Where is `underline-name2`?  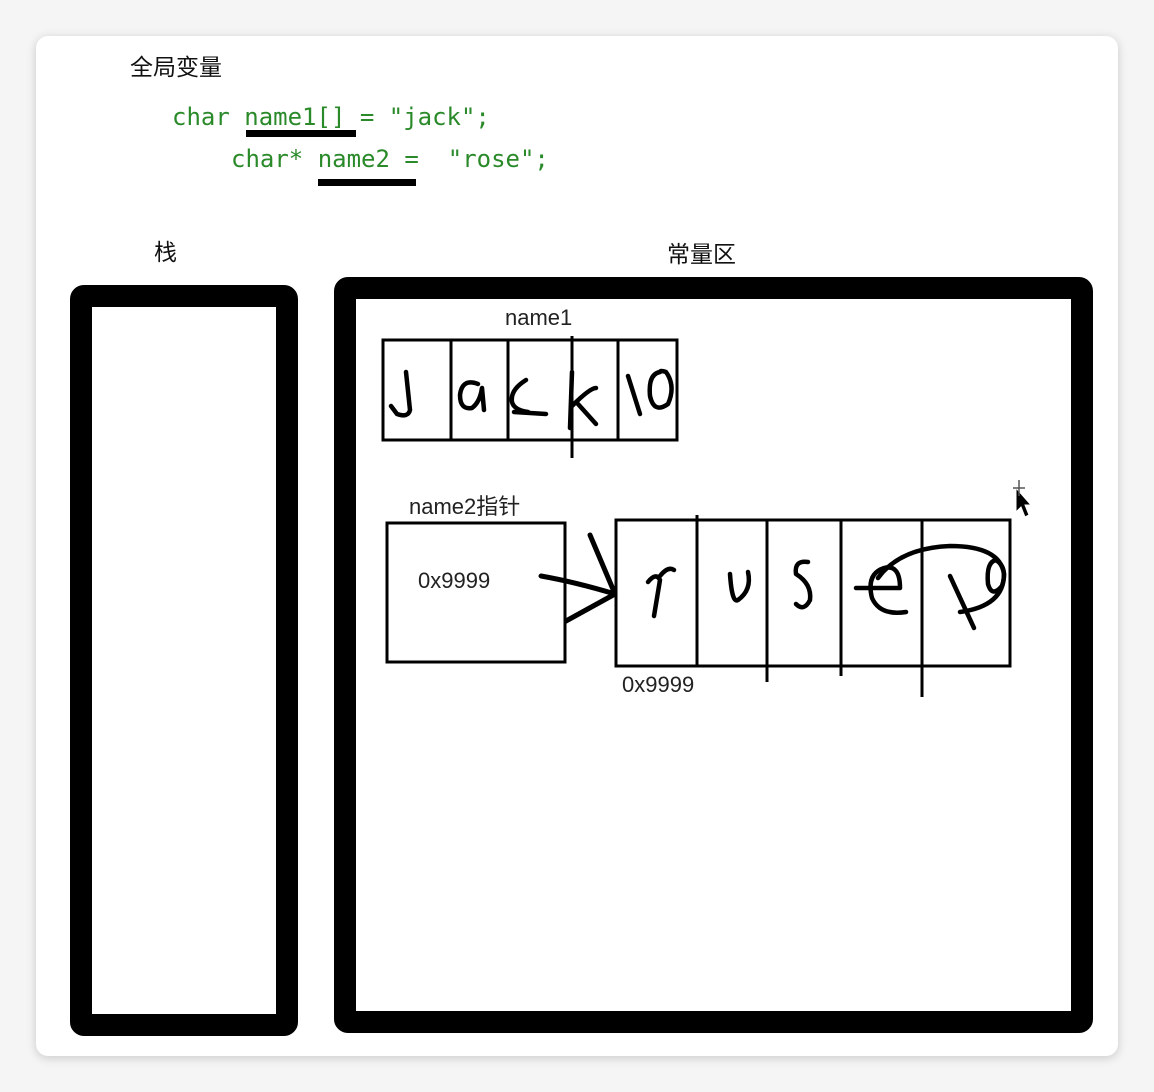
underline-name2 is located at coordinates (367, 182).